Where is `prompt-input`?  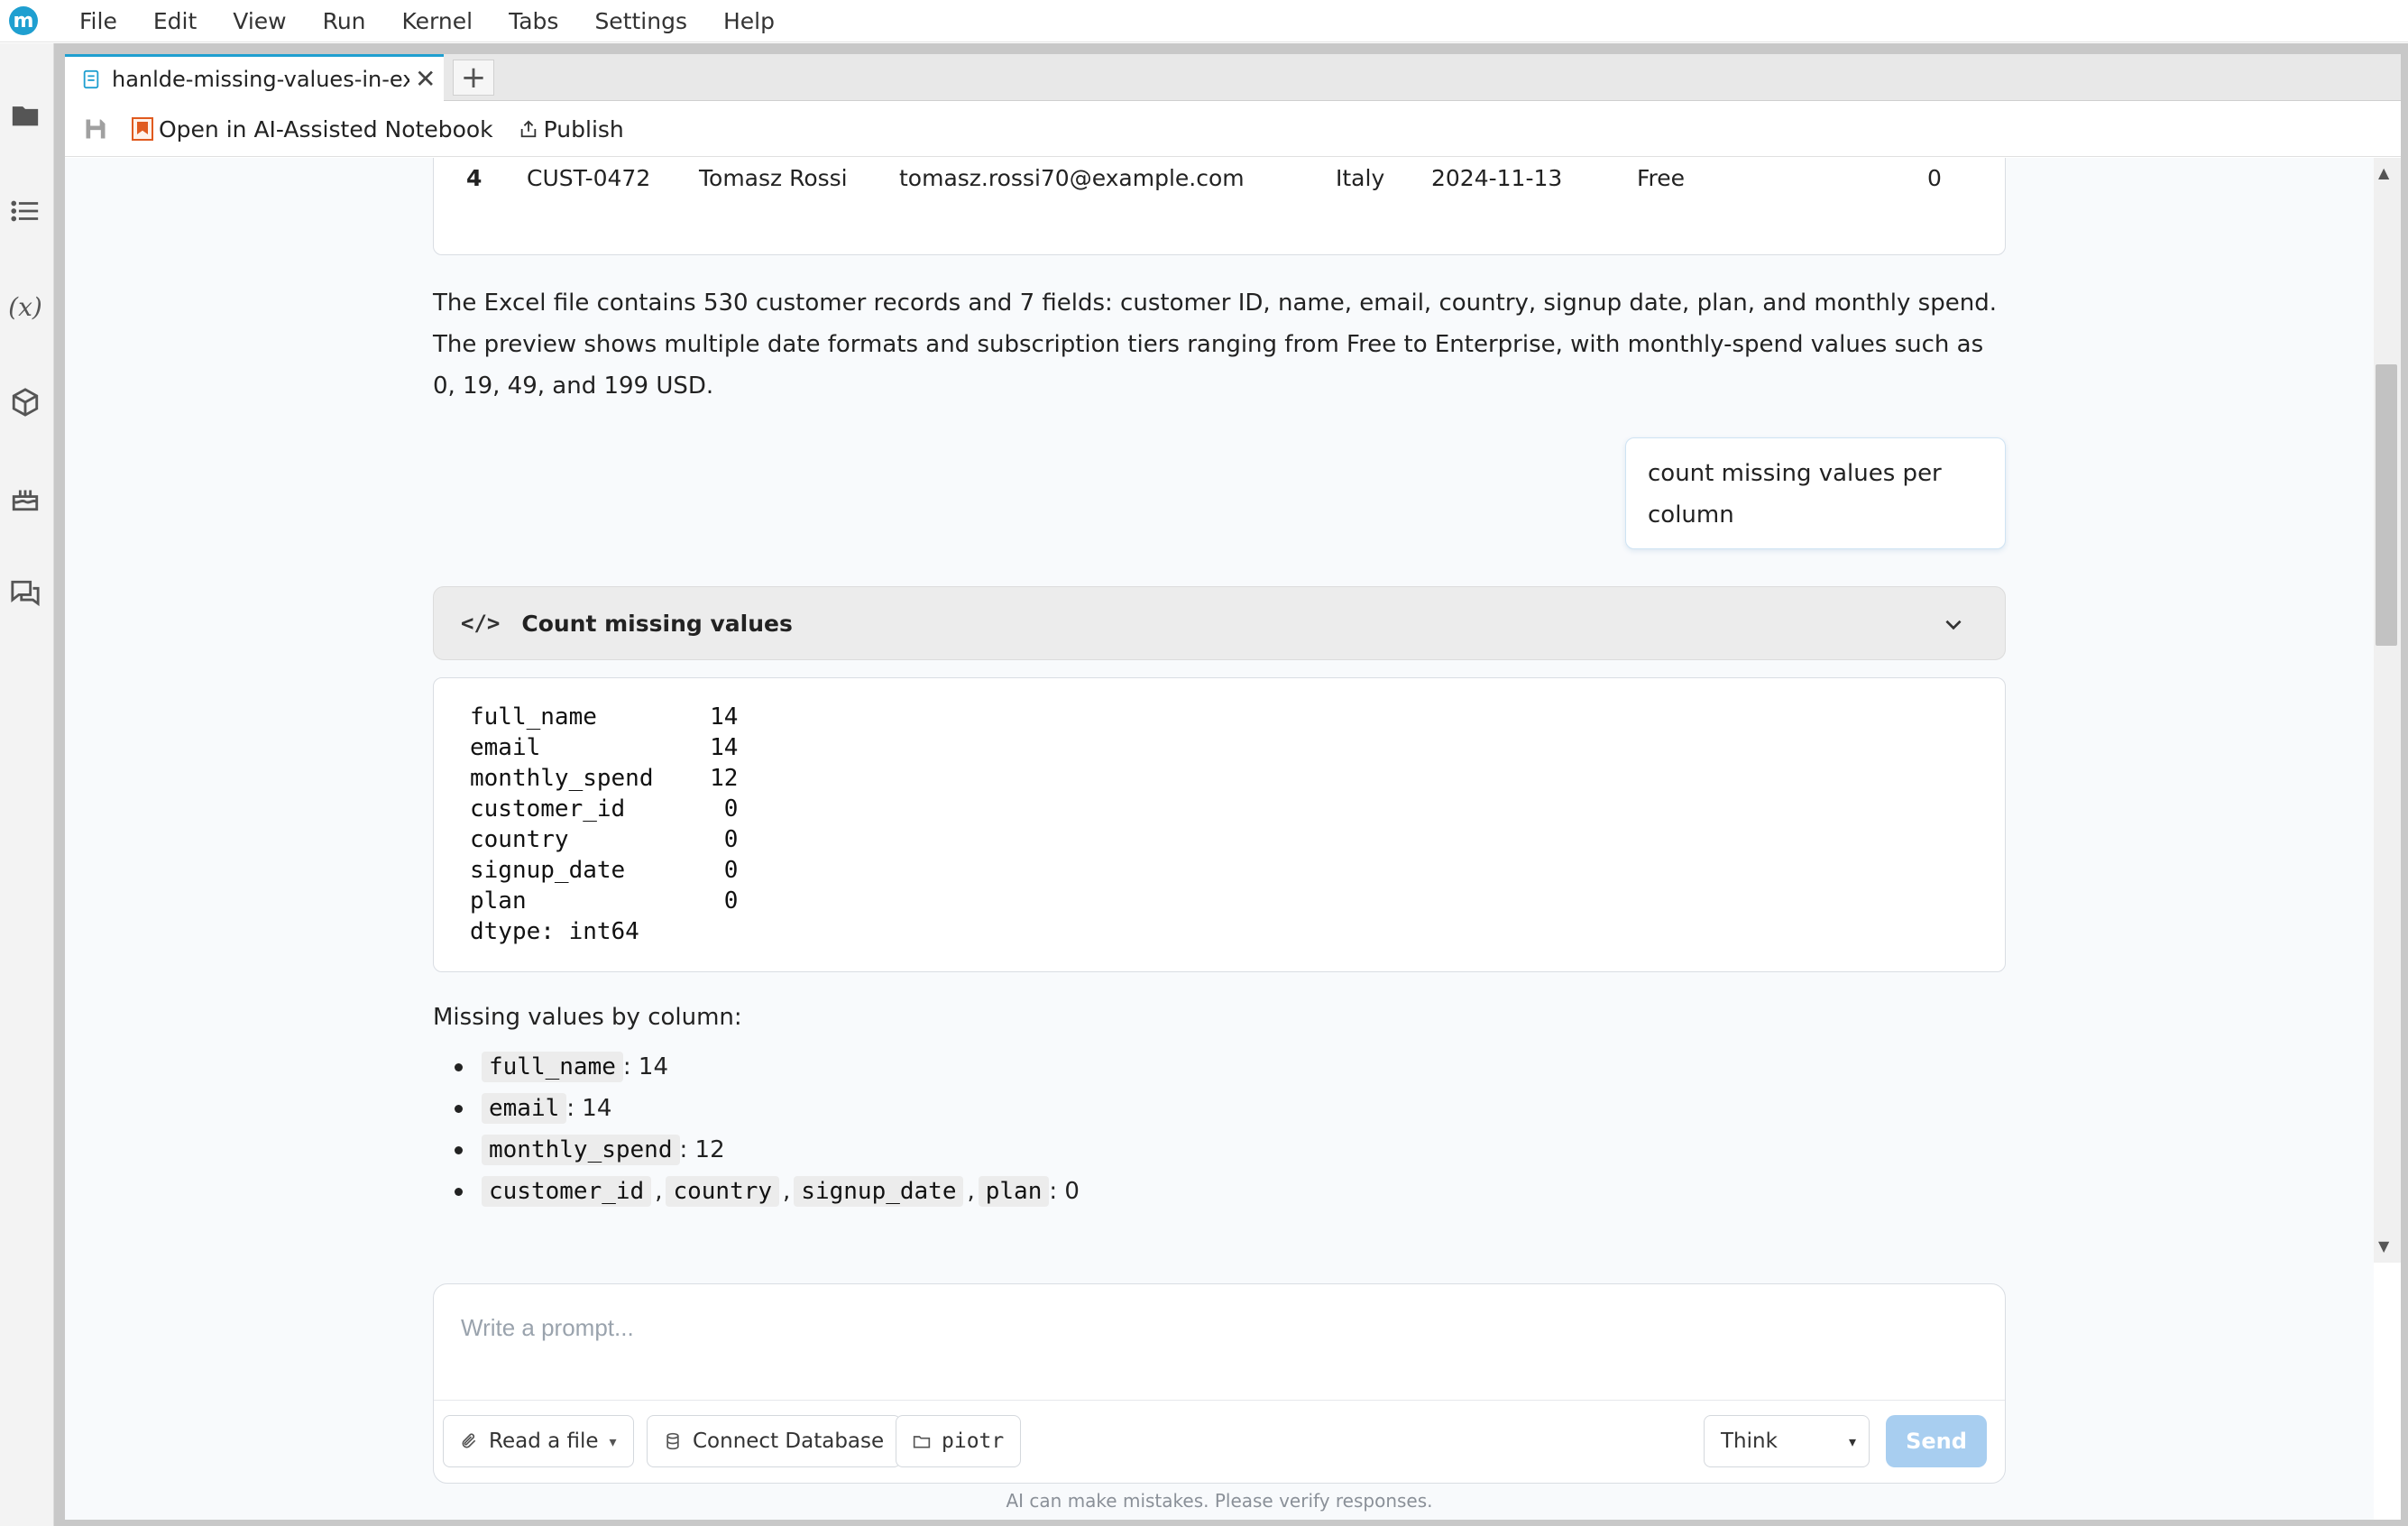
prompt-input is located at coordinates (1218, 1327).